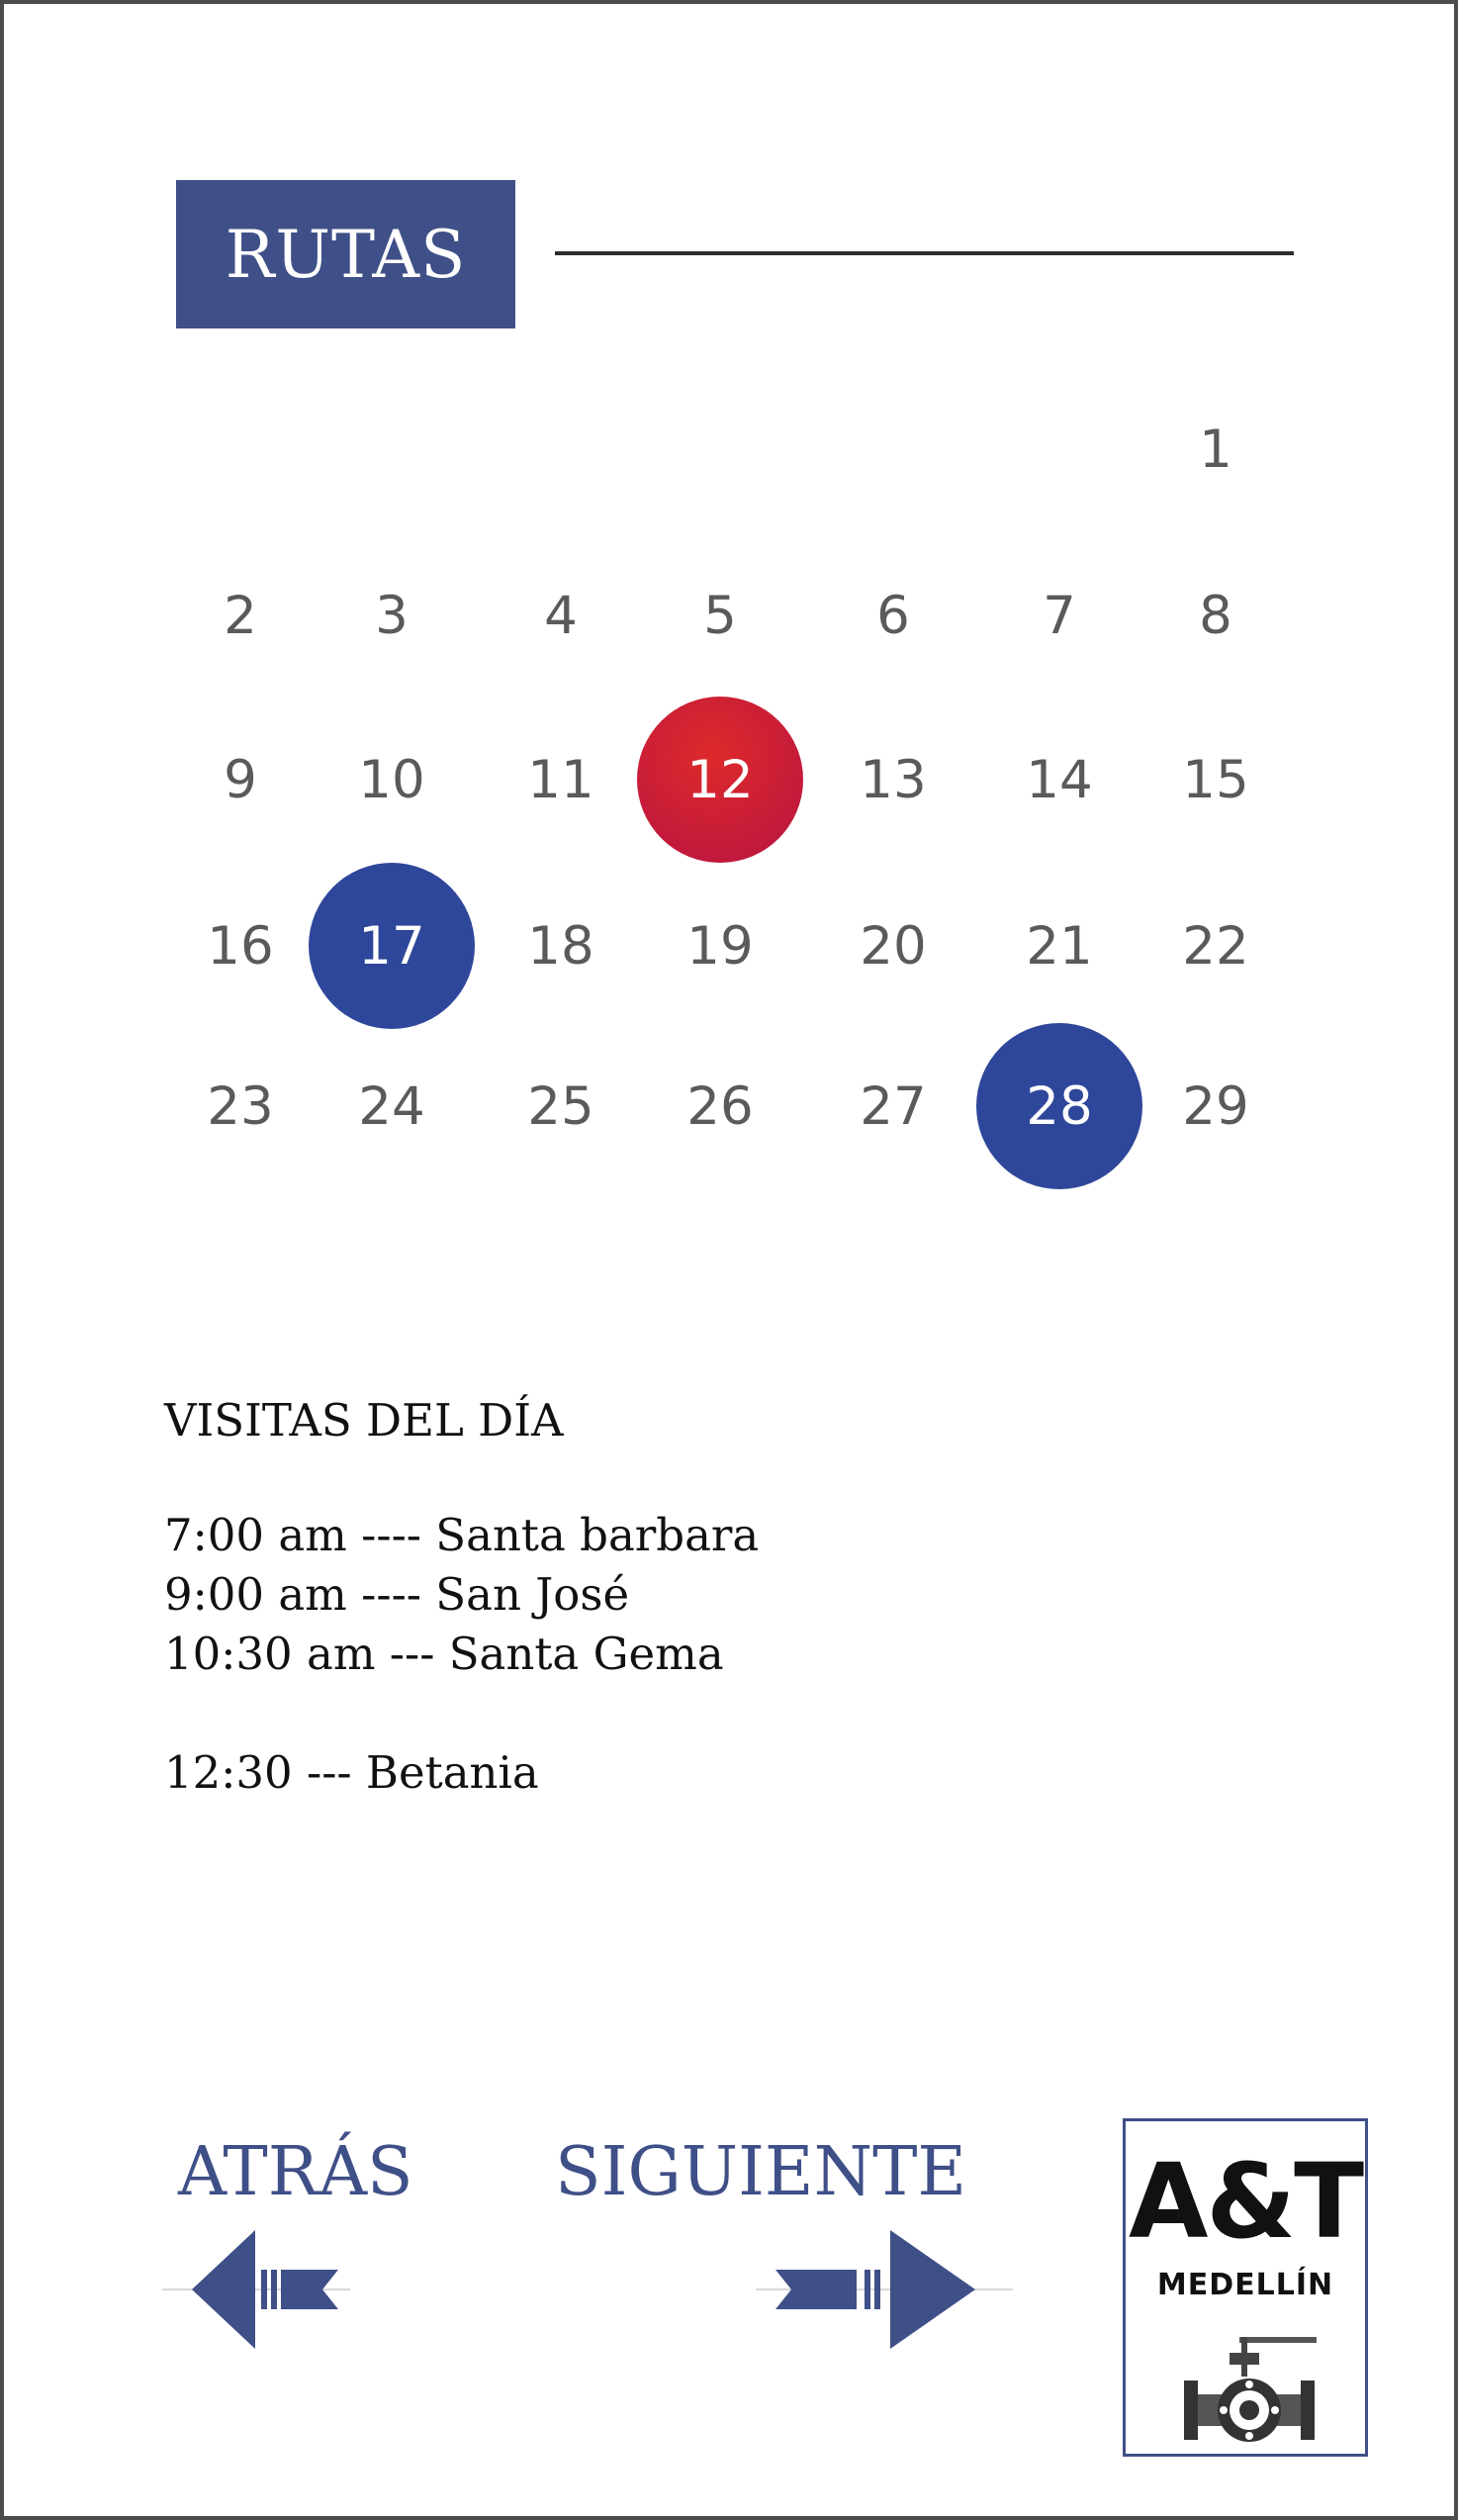 This screenshot has width=1458, height=2520. I want to click on valve-icon, so click(1251, 2389).